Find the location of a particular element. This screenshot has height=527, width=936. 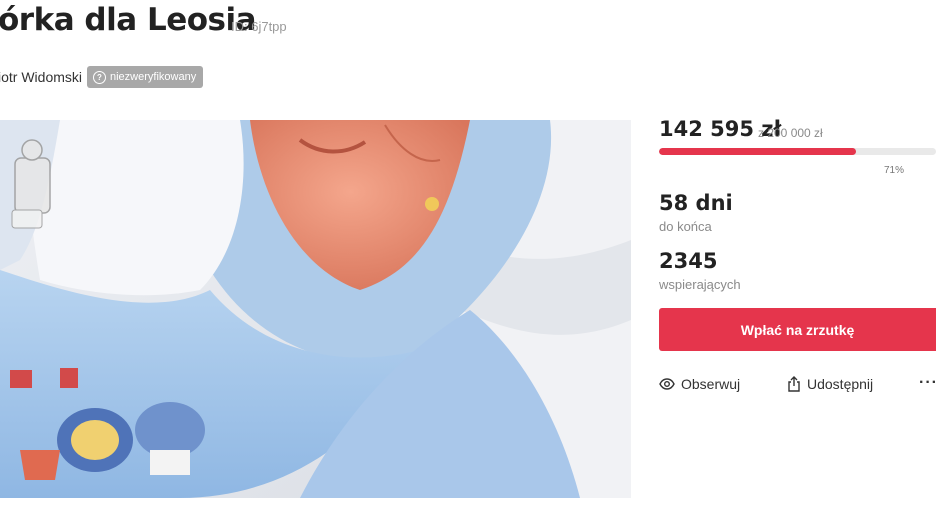

progress-percent: 71% is located at coordinates (894, 170).